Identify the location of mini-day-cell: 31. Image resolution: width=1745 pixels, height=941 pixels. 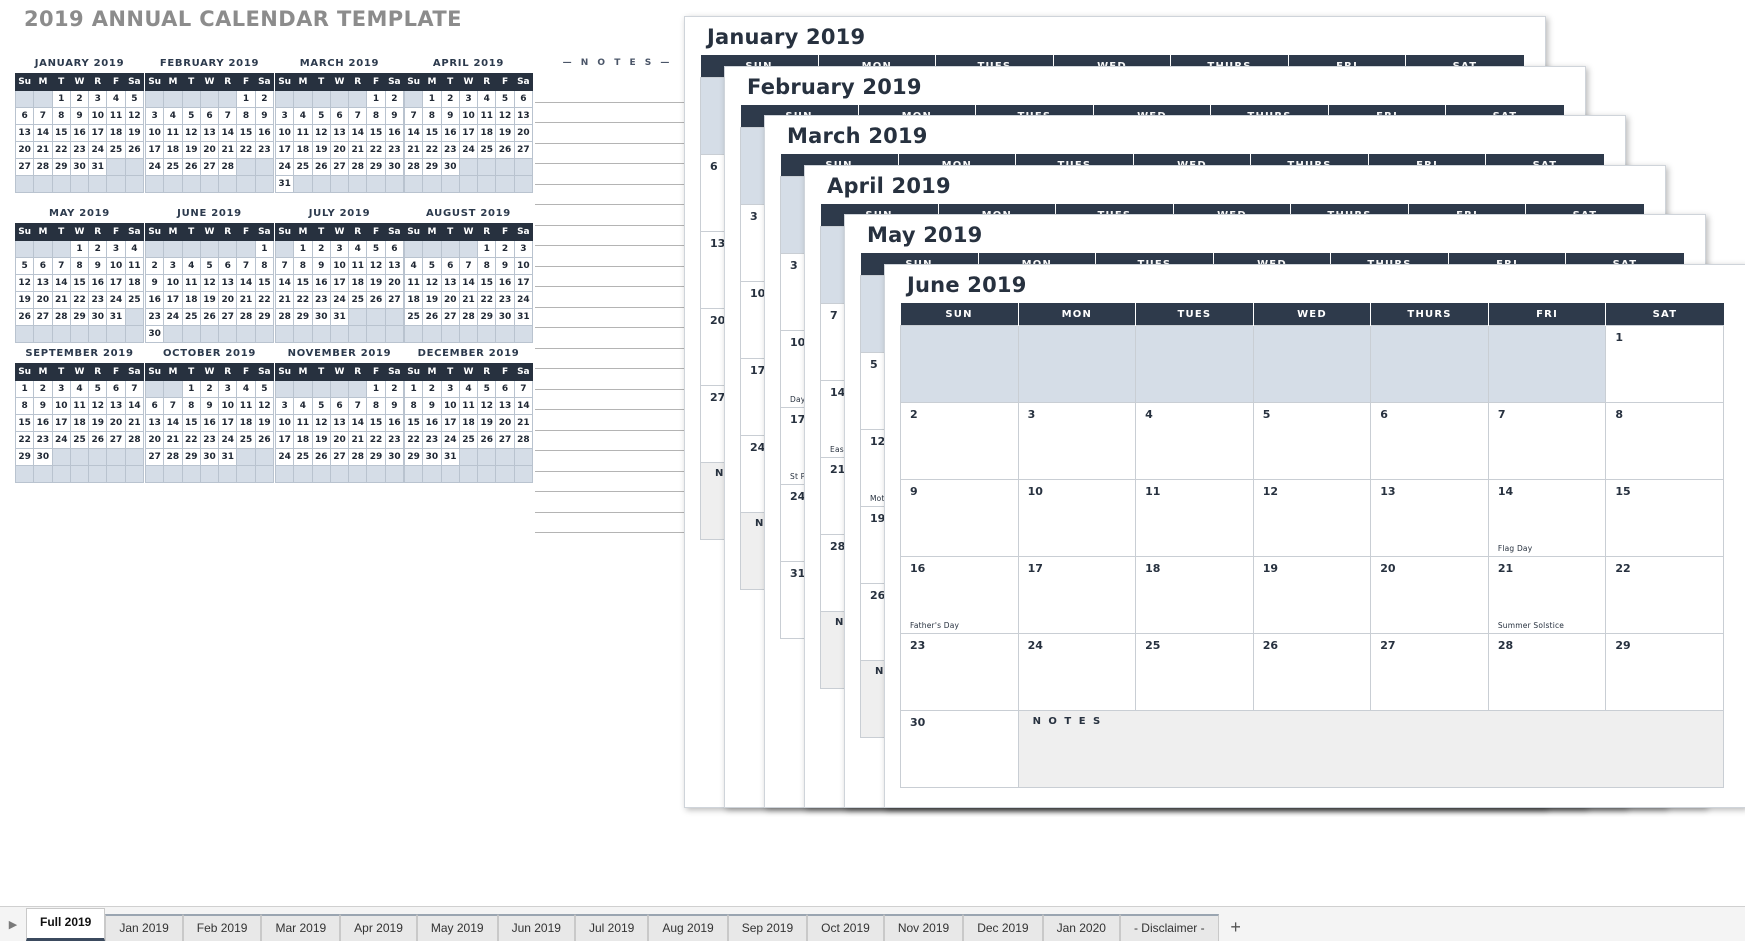
(228, 457).